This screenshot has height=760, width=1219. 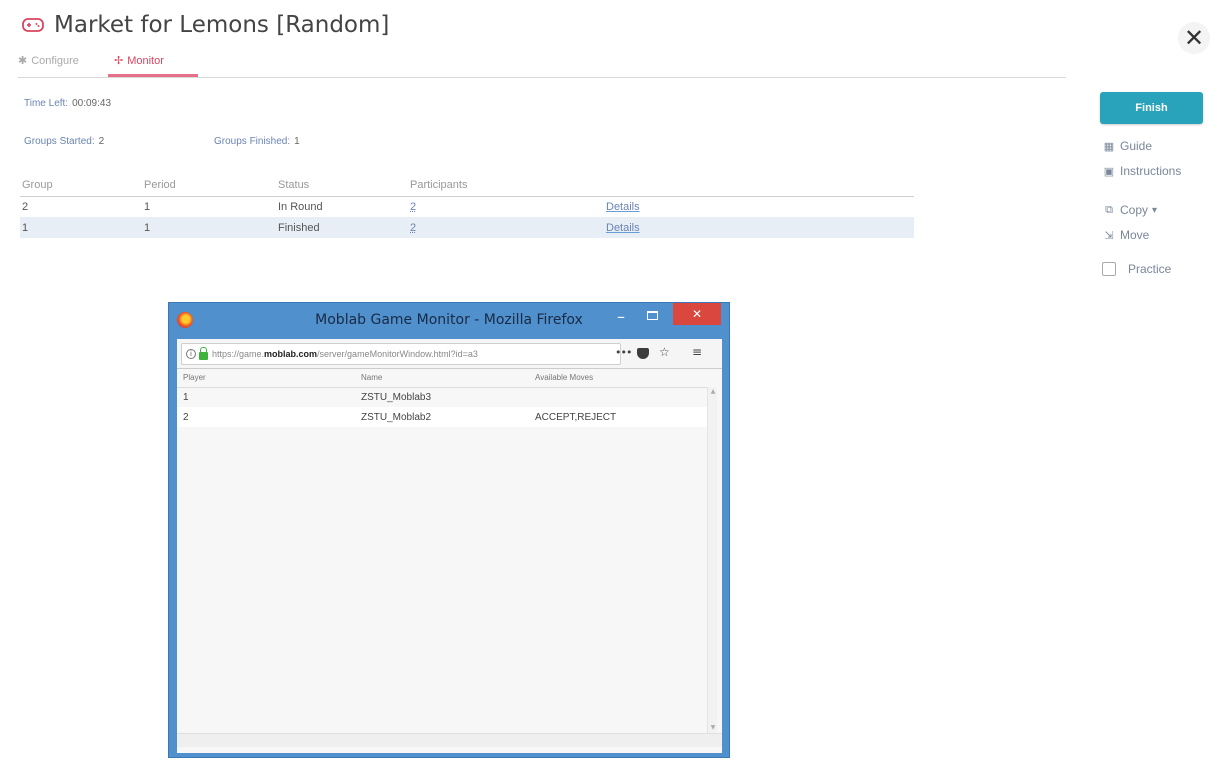 I want to click on cell-player: 2, so click(x=266, y=417).